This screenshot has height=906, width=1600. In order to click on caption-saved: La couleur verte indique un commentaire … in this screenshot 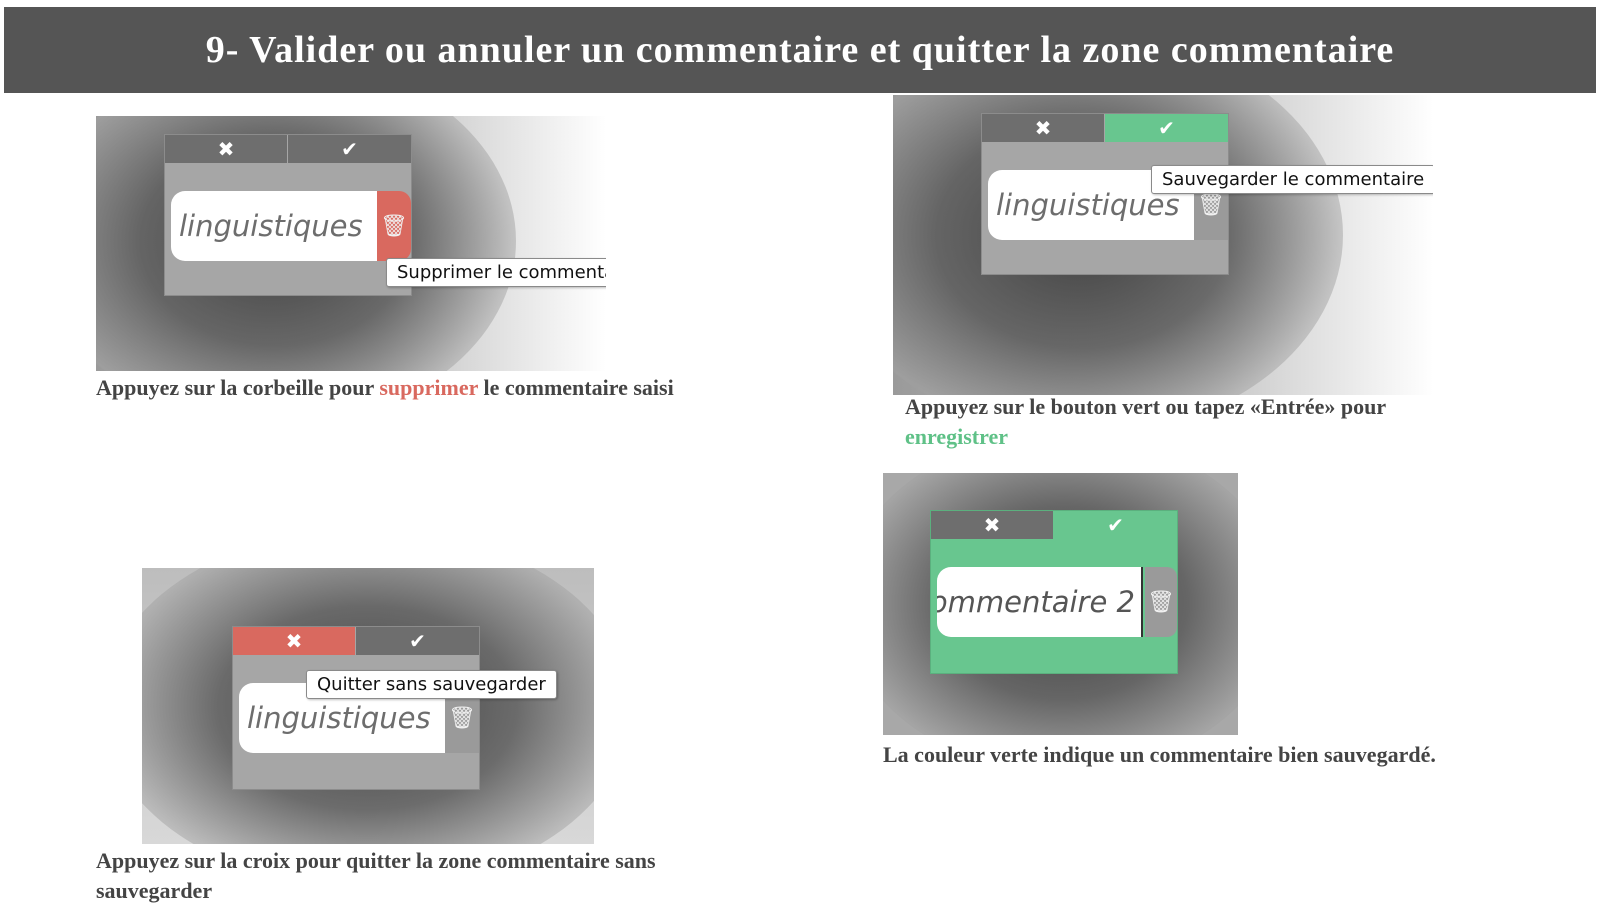, I will do `click(1159, 754)`.